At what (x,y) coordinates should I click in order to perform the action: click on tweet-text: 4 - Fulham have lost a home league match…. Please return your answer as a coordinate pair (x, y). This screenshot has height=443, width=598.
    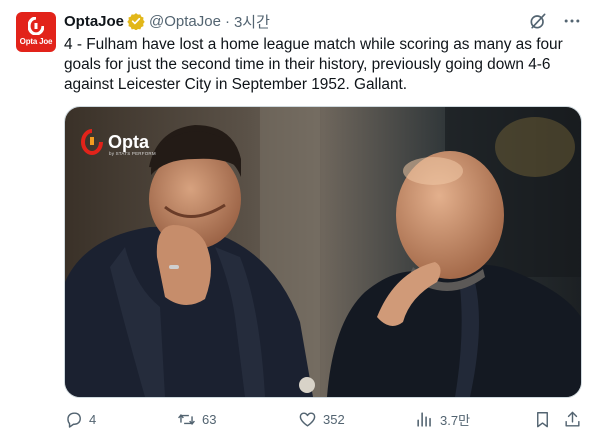
    Looking at the image, I should click on (316, 64).